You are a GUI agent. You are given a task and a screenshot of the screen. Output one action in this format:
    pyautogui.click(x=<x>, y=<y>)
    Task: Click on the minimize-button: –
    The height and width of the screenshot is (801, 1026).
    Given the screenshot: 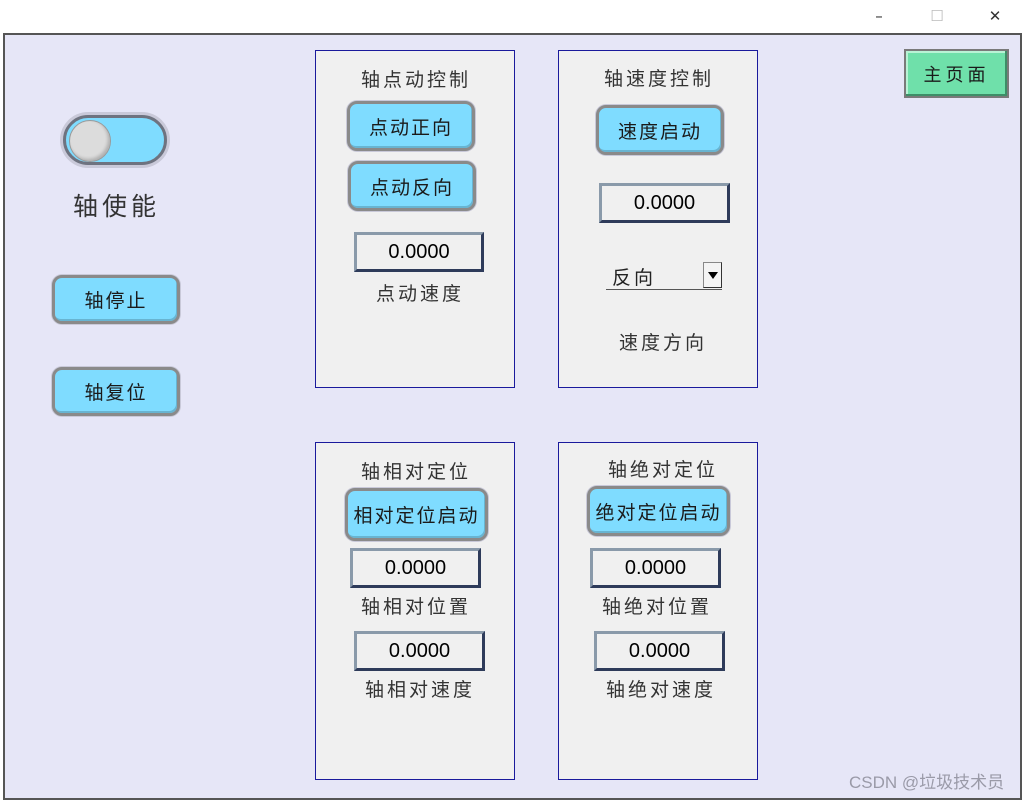 What is the action you would take?
    pyautogui.click(x=879, y=16)
    